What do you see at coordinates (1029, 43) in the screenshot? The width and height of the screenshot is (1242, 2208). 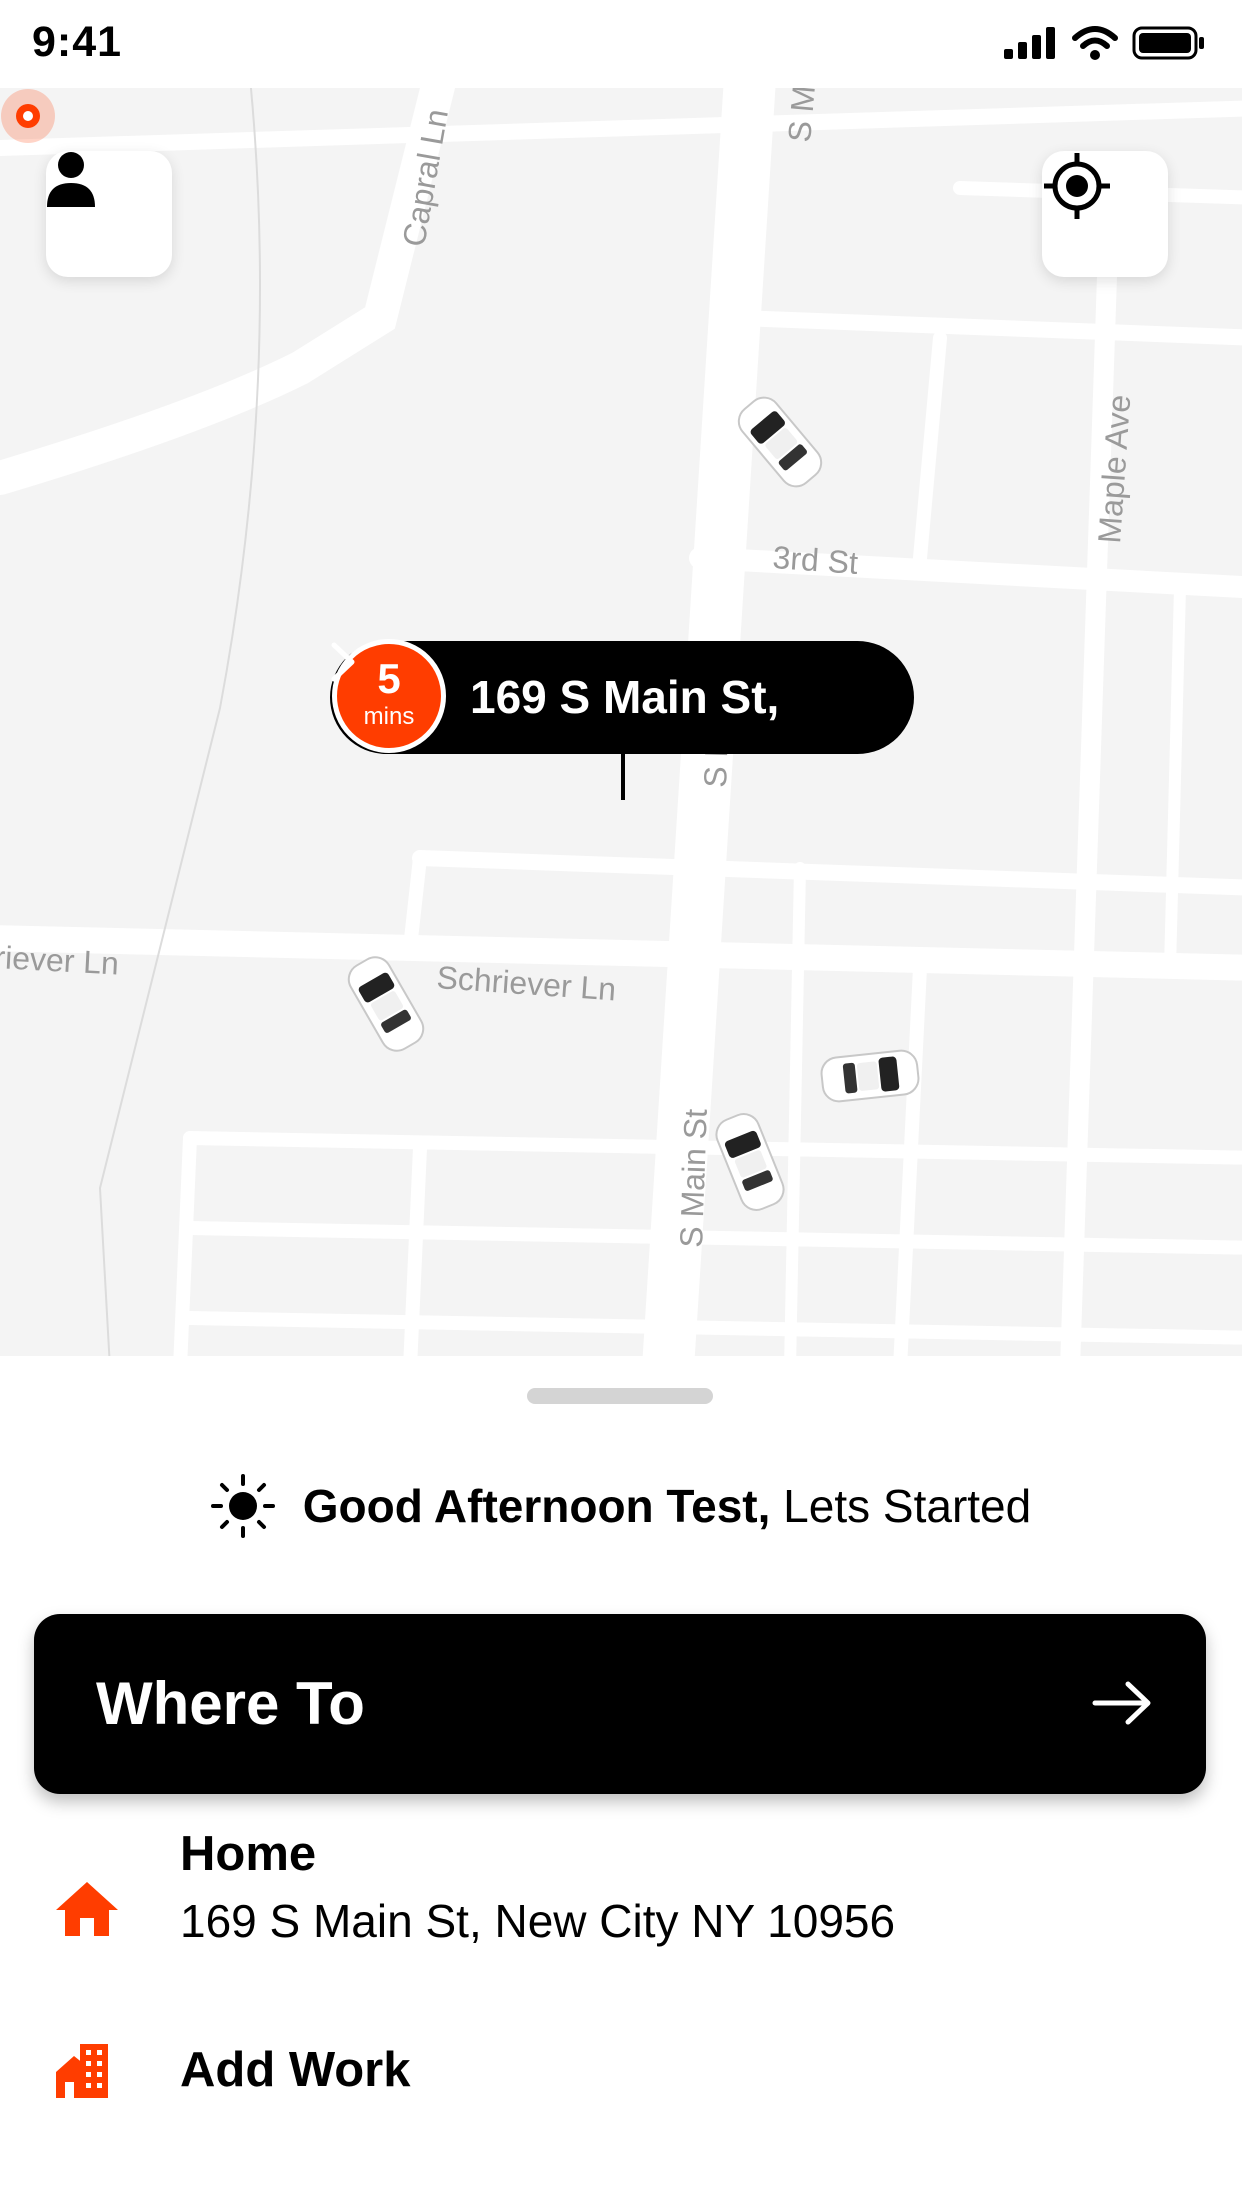 I see `signal-icon` at bounding box center [1029, 43].